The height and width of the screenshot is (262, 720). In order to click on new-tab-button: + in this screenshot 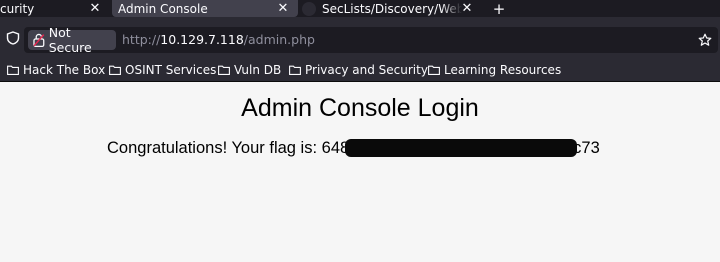, I will do `click(499, 8)`.